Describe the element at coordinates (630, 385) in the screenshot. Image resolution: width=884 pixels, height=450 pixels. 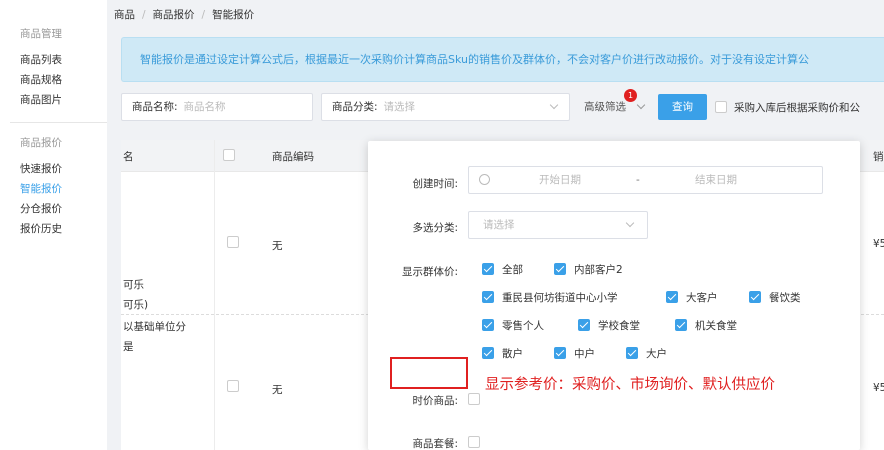
I see `reference-price-annotation: 显示参考价：采购价、市场询价、默认供应价` at that location.